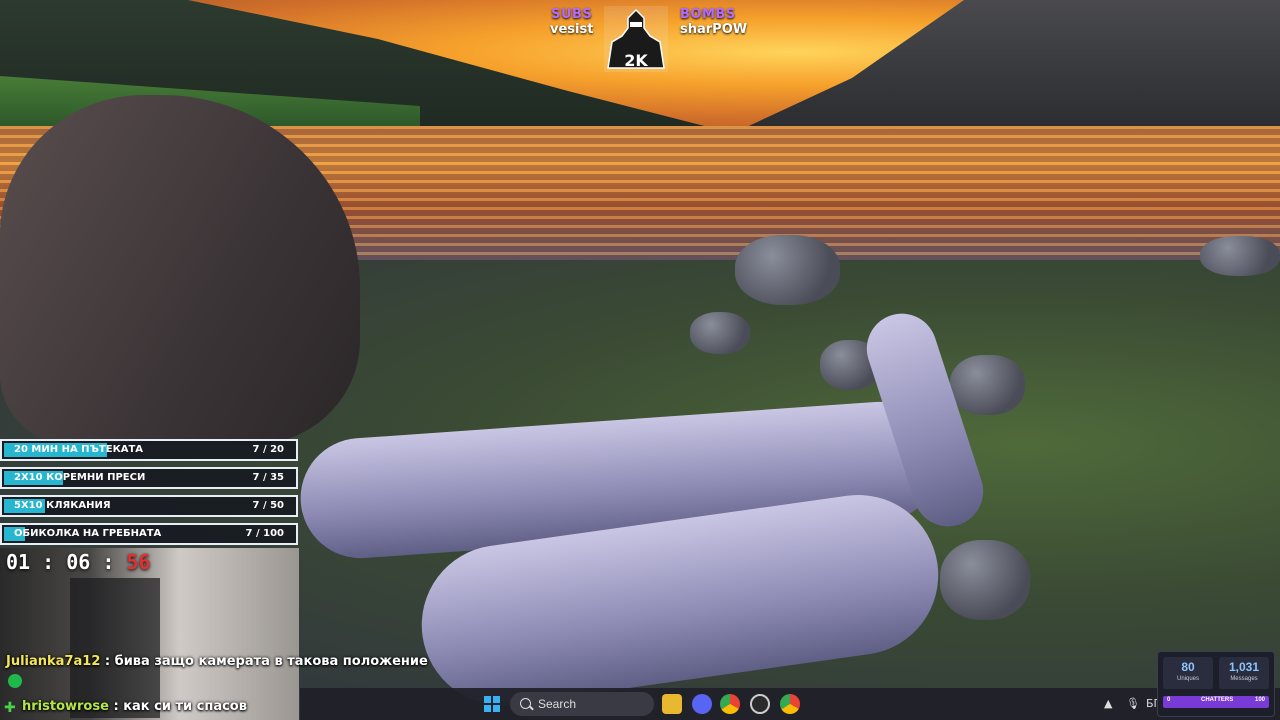  I want to click on uniques-box: 80 Uniques, so click(1188, 673).